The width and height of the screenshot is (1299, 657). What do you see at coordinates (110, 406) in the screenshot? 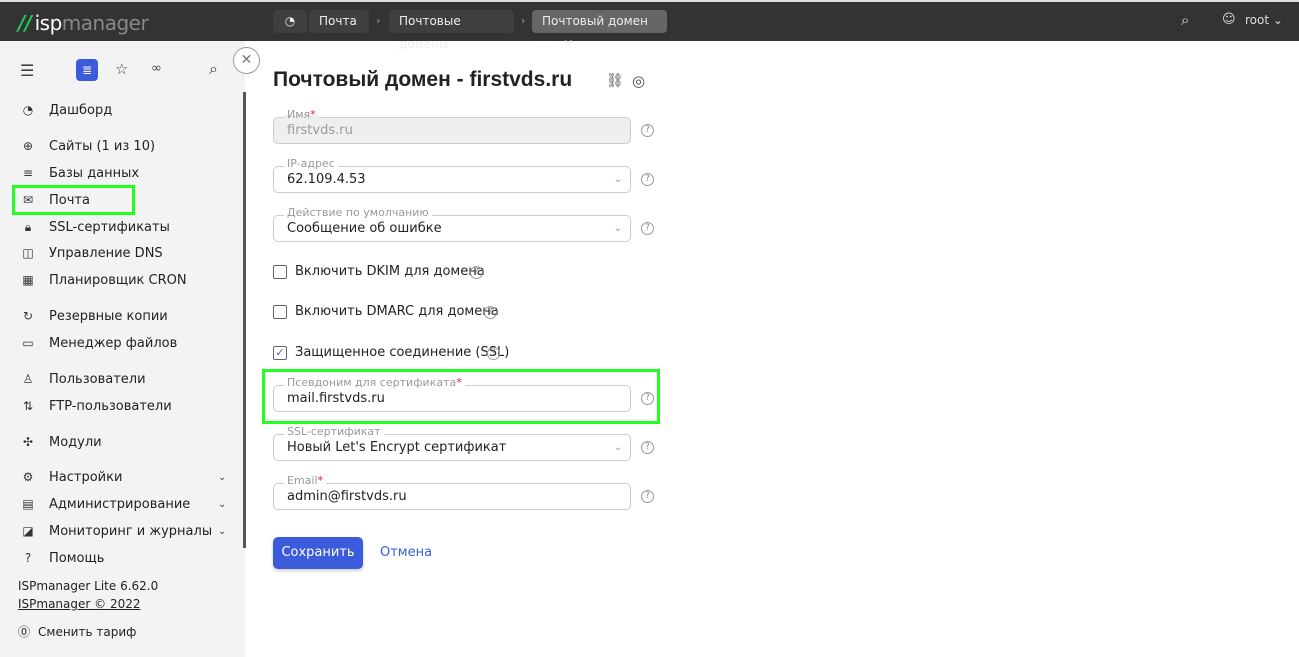
I see `sidebar-item-label: FTP-пользователи` at bounding box center [110, 406].